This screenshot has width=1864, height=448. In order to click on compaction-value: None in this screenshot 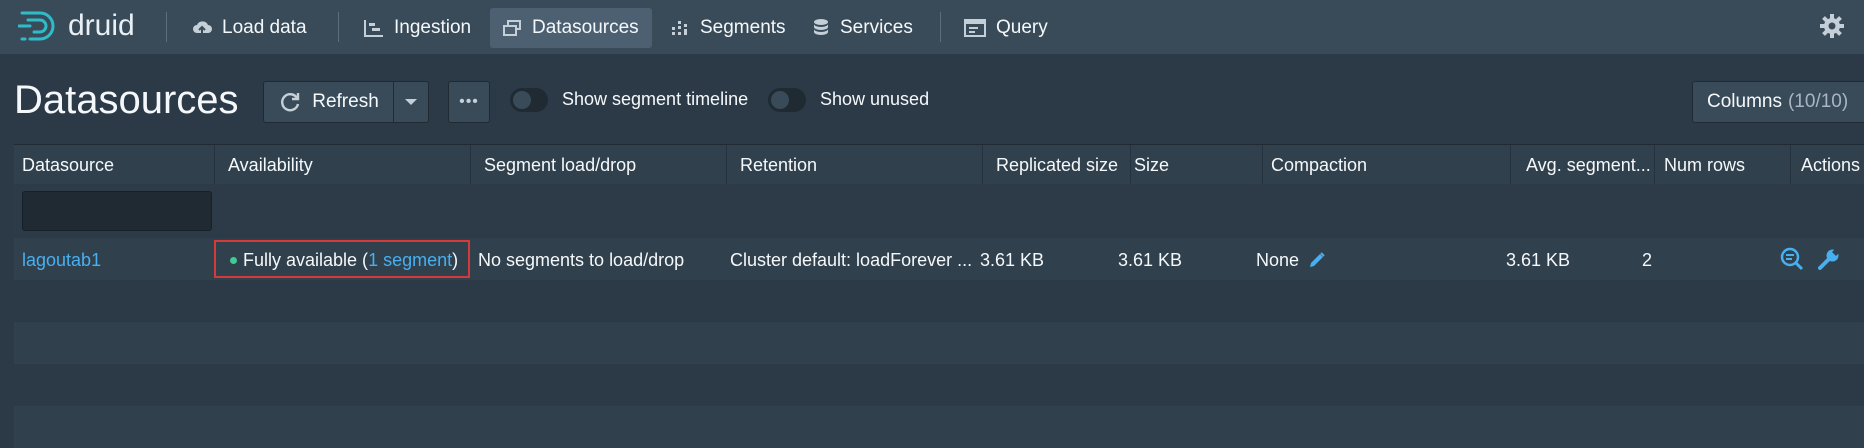, I will do `click(1278, 260)`.